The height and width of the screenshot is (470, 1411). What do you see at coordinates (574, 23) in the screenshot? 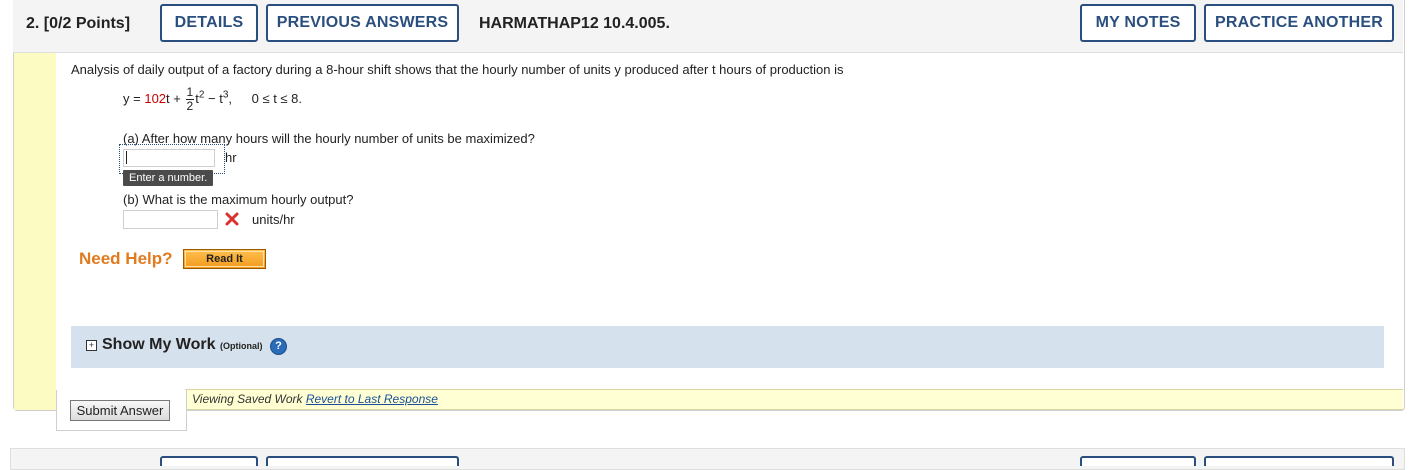
I see `problem-code: HARMATHAP12 10.4.005.` at bounding box center [574, 23].